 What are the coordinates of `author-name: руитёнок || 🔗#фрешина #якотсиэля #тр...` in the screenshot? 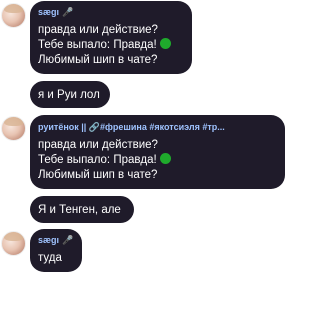 It's located at (158, 127).